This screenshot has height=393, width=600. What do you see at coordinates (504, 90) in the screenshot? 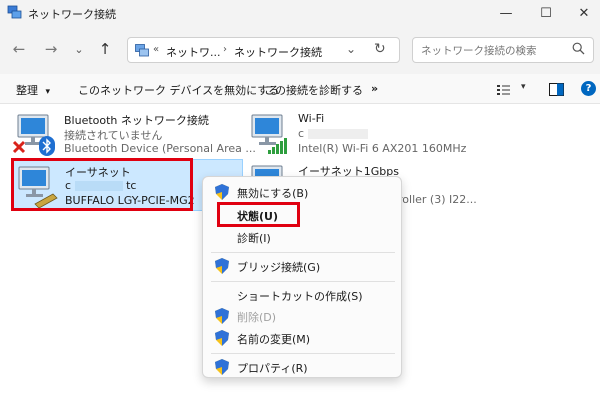
I see `view-options-icon` at bounding box center [504, 90].